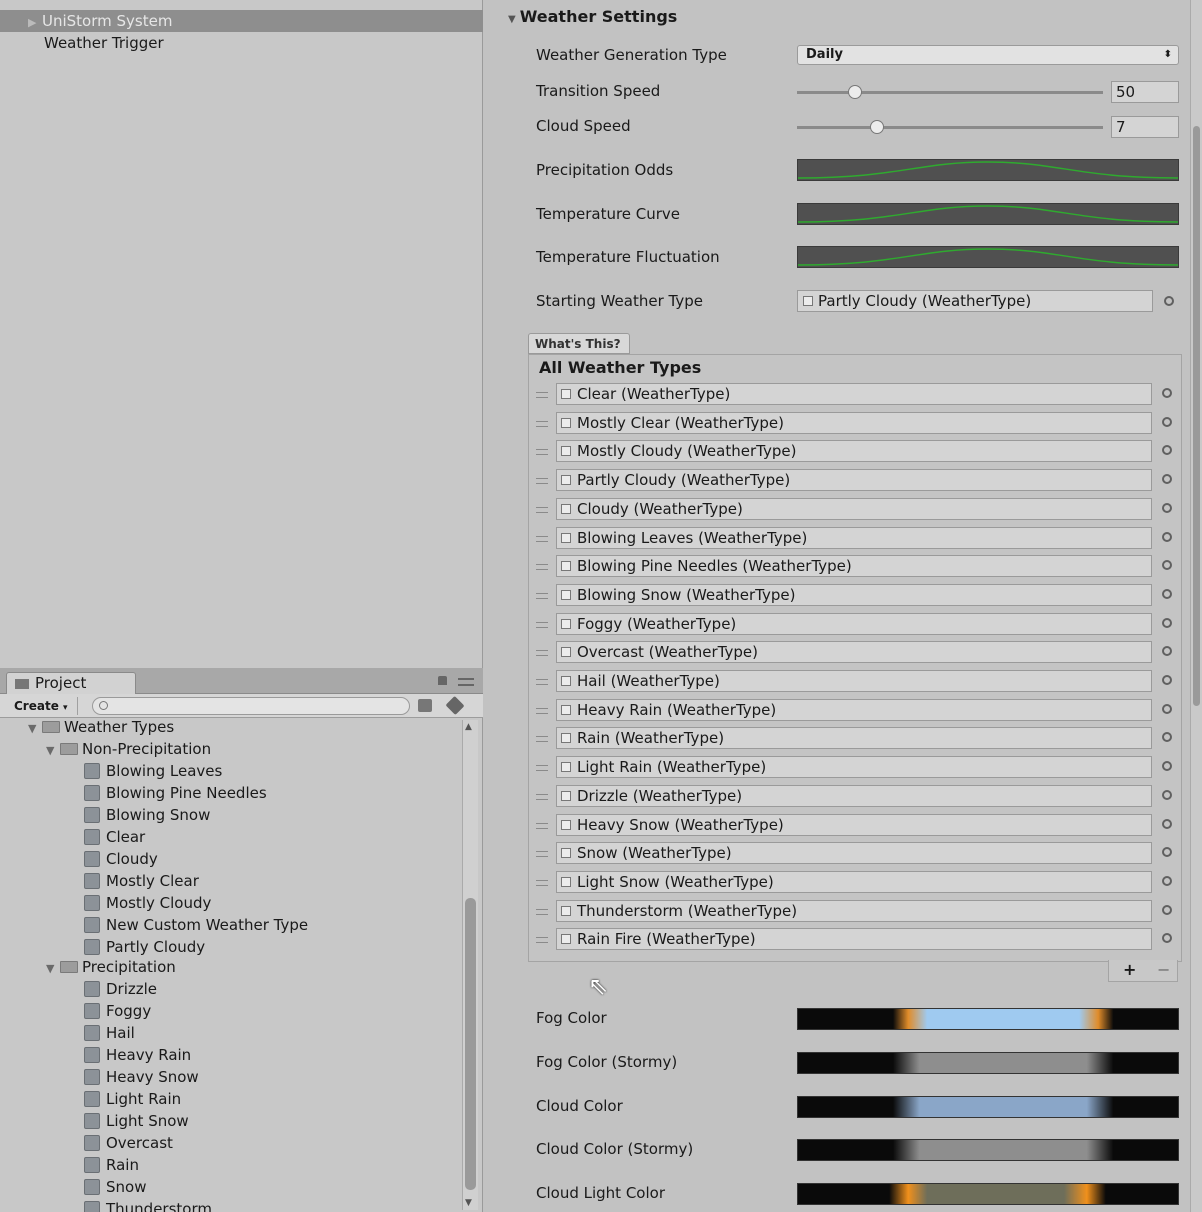 Image resolution: width=1202 pixels, height=1212 pixels. I want to click on hierarchy-item-unistorm-system: ▶ UniStorm System, so click(241, 21).